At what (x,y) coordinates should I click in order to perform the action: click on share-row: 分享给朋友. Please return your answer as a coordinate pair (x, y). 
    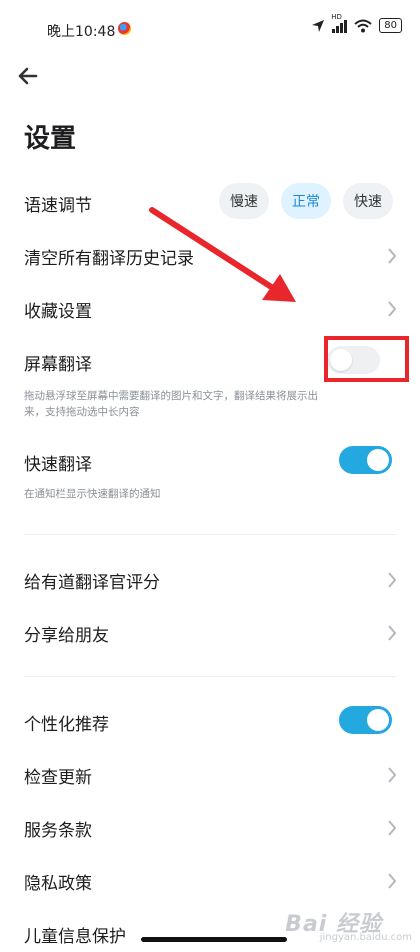
    Looking at the image, I should click on (210, 633).